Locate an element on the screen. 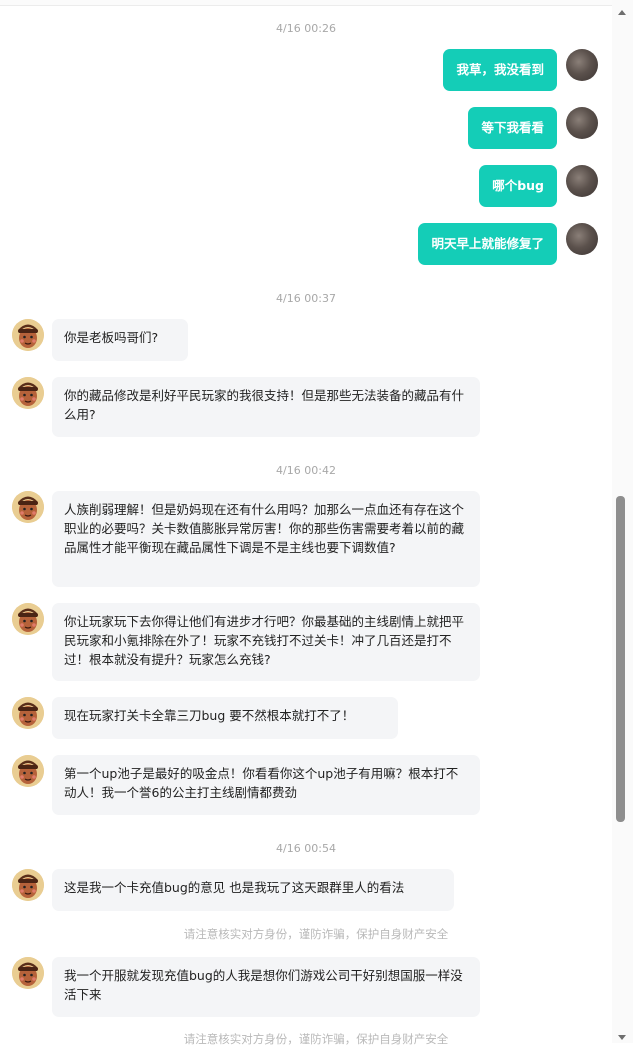  outgoing-message-bubble: 明天早上就能修复了 is located at coordinates (487, 244).